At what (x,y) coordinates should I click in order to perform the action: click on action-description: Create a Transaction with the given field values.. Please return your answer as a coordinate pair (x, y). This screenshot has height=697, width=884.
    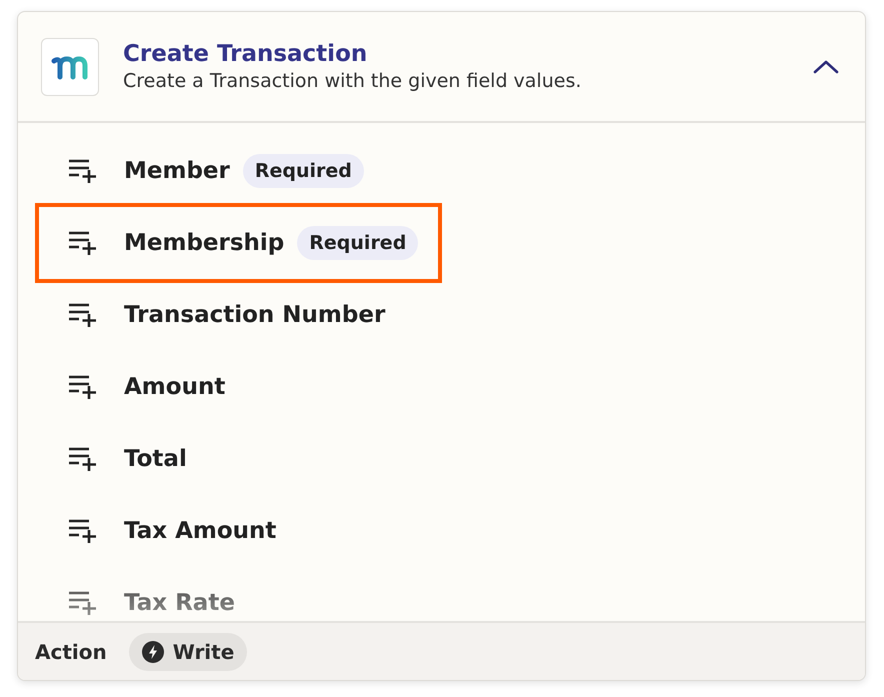
    Looking at the image, I should click on (352, 81).